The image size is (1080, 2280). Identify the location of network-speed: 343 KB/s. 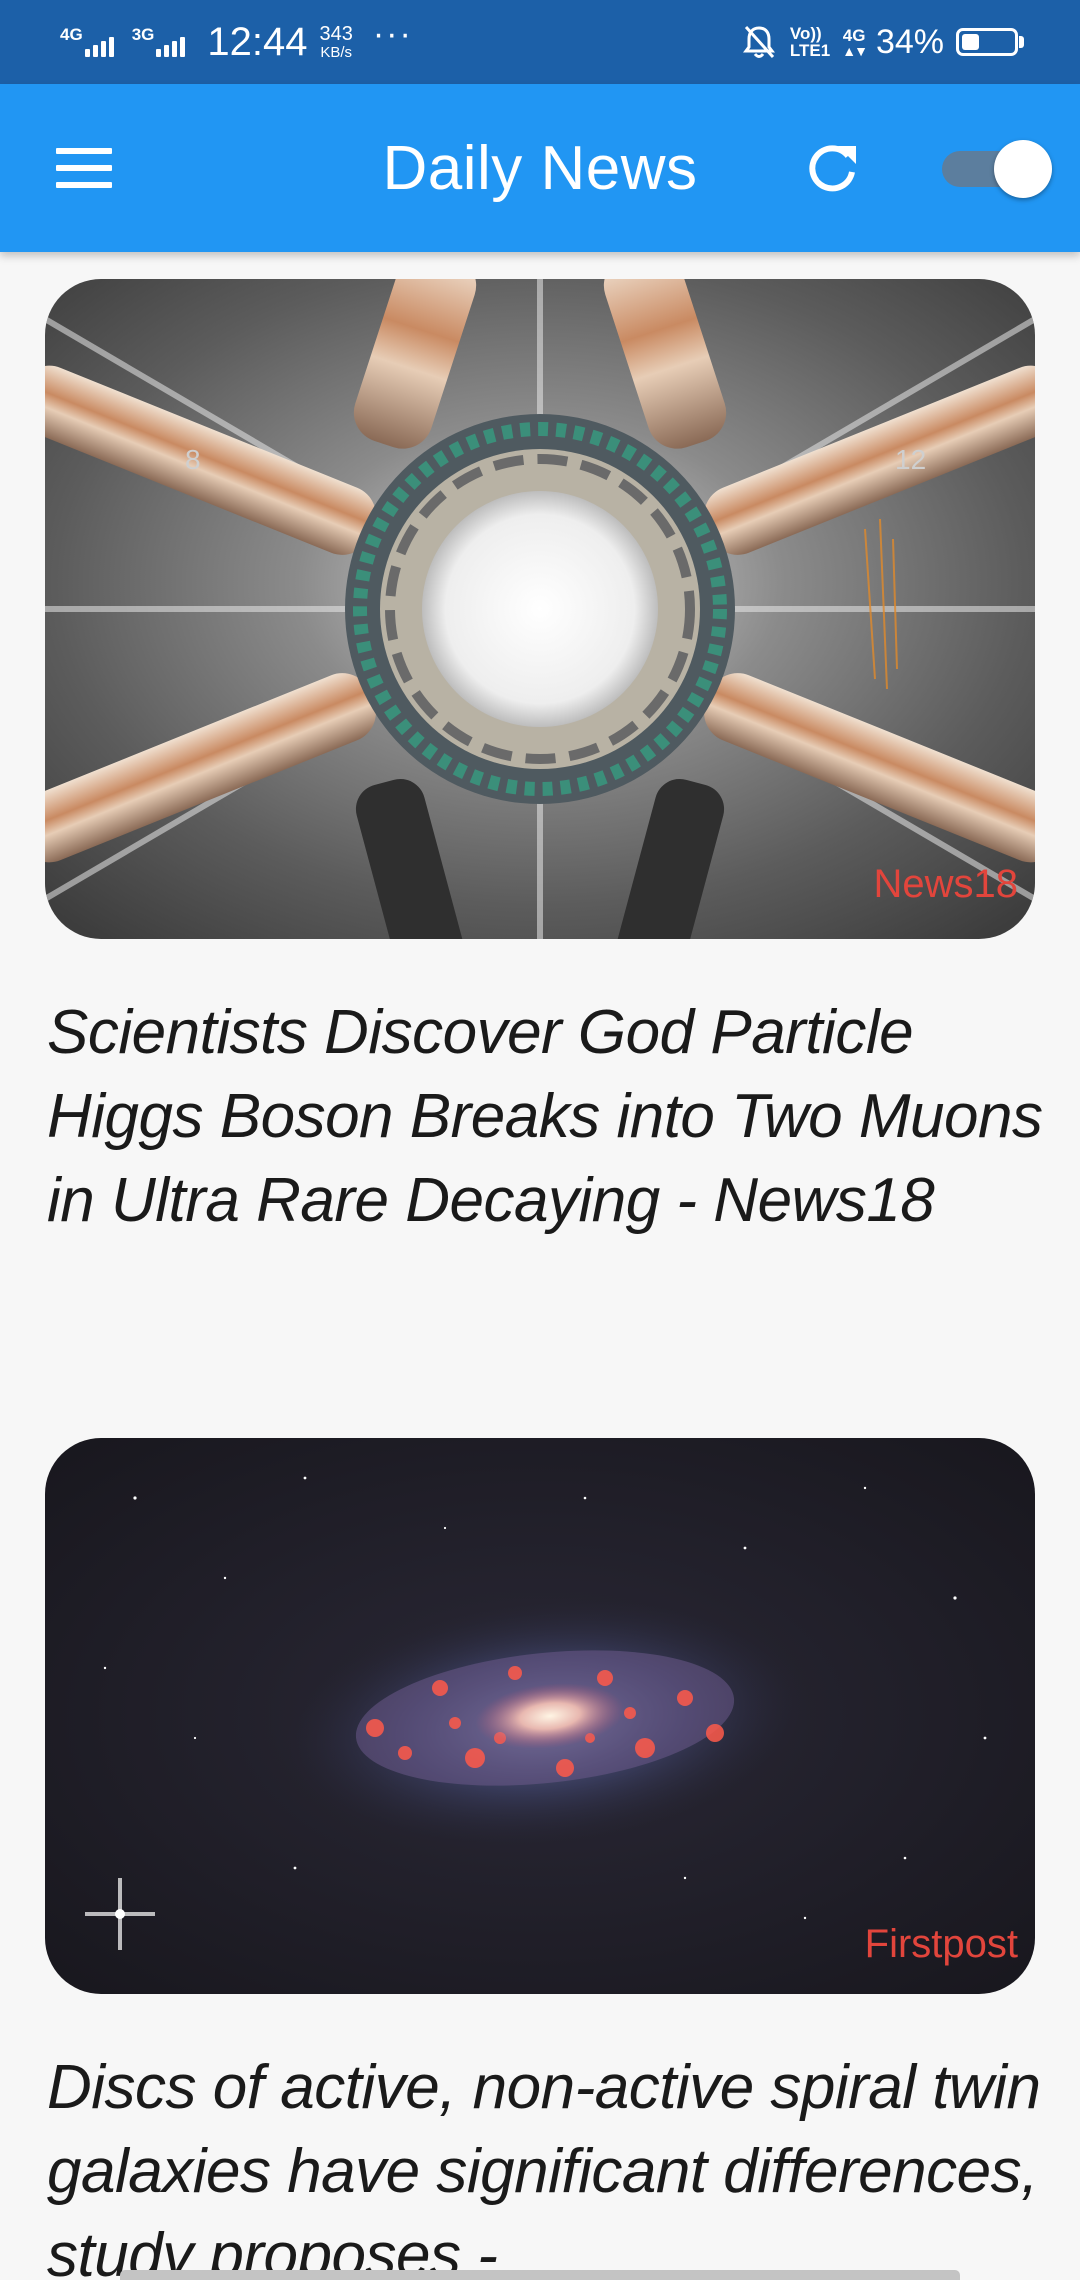
(336, 41).